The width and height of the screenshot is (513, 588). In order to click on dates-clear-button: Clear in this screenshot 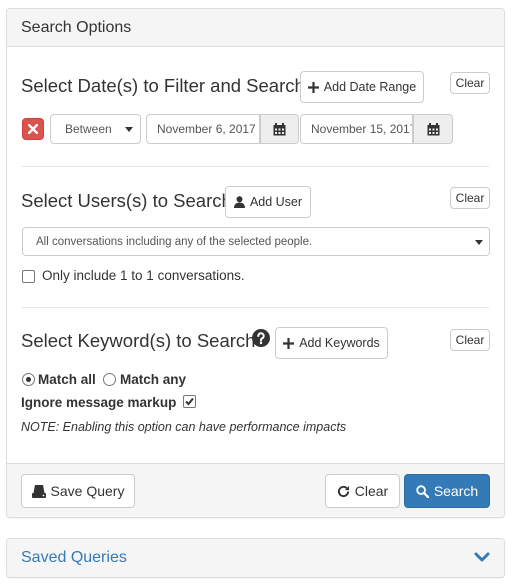, I will do `click(470, 83)`.